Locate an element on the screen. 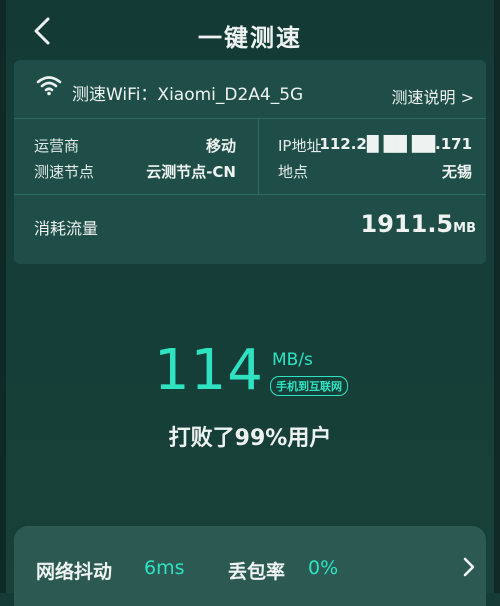 The width and height of the screenshot is (500, 606). speed-test-help-link: 测速说明 > is located at coordinates (433, 96).